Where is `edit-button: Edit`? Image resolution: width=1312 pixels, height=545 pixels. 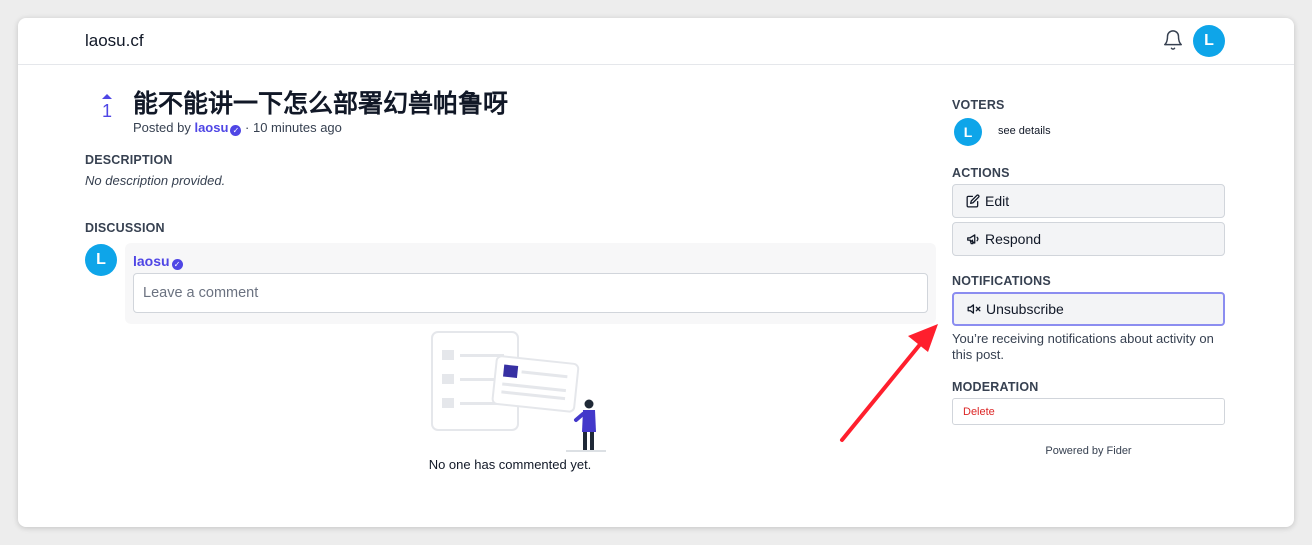 edit-button: Edit is located at coordinates (1088, 201).